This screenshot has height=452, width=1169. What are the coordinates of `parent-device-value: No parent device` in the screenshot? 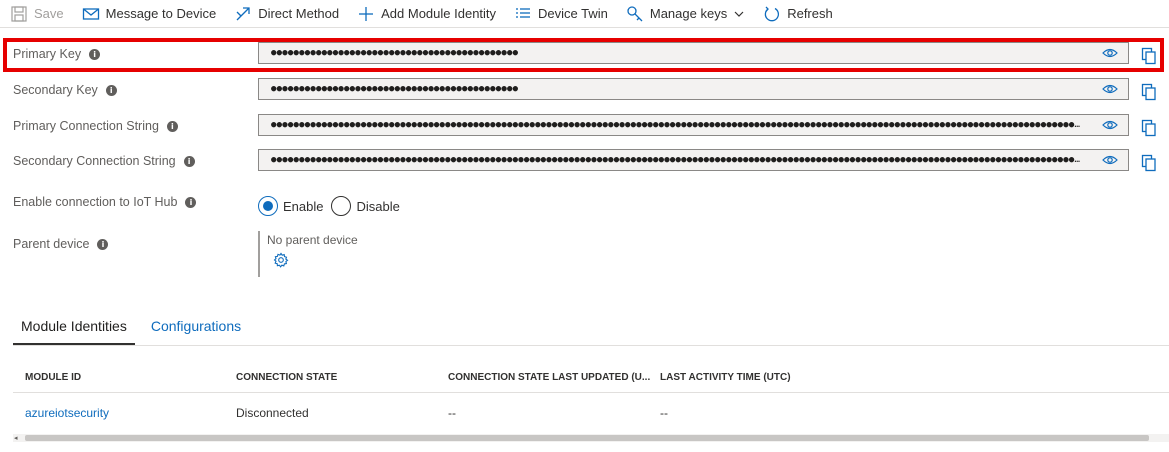 It's located at (312, 240).